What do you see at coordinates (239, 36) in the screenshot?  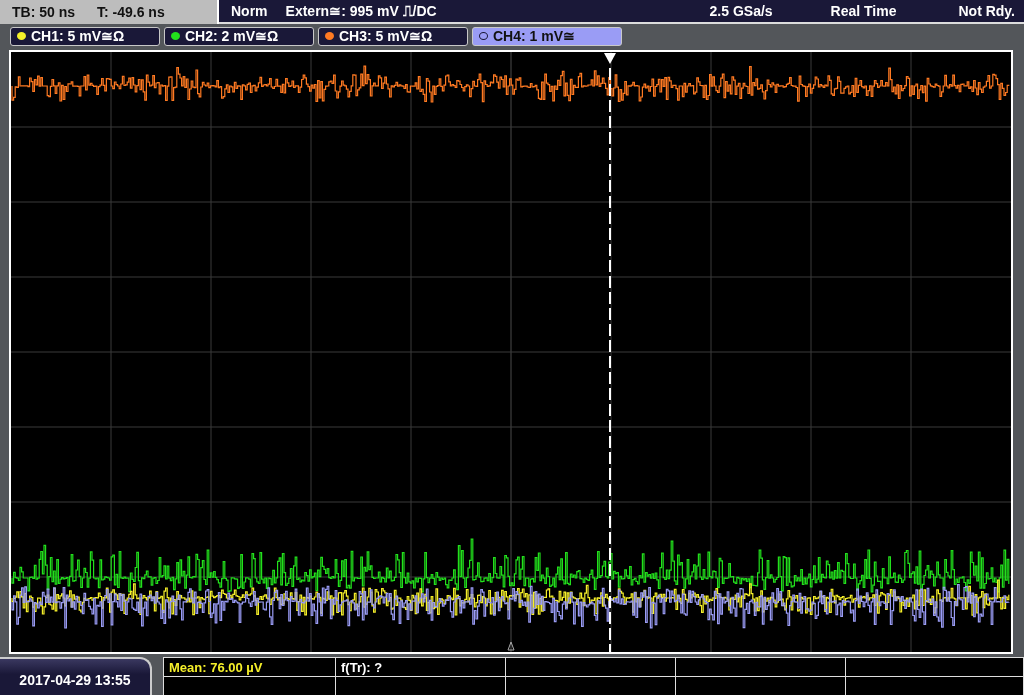 I see `channel-tab: CH2: 2 mV≅Ω` at bounding box center [239, 36].